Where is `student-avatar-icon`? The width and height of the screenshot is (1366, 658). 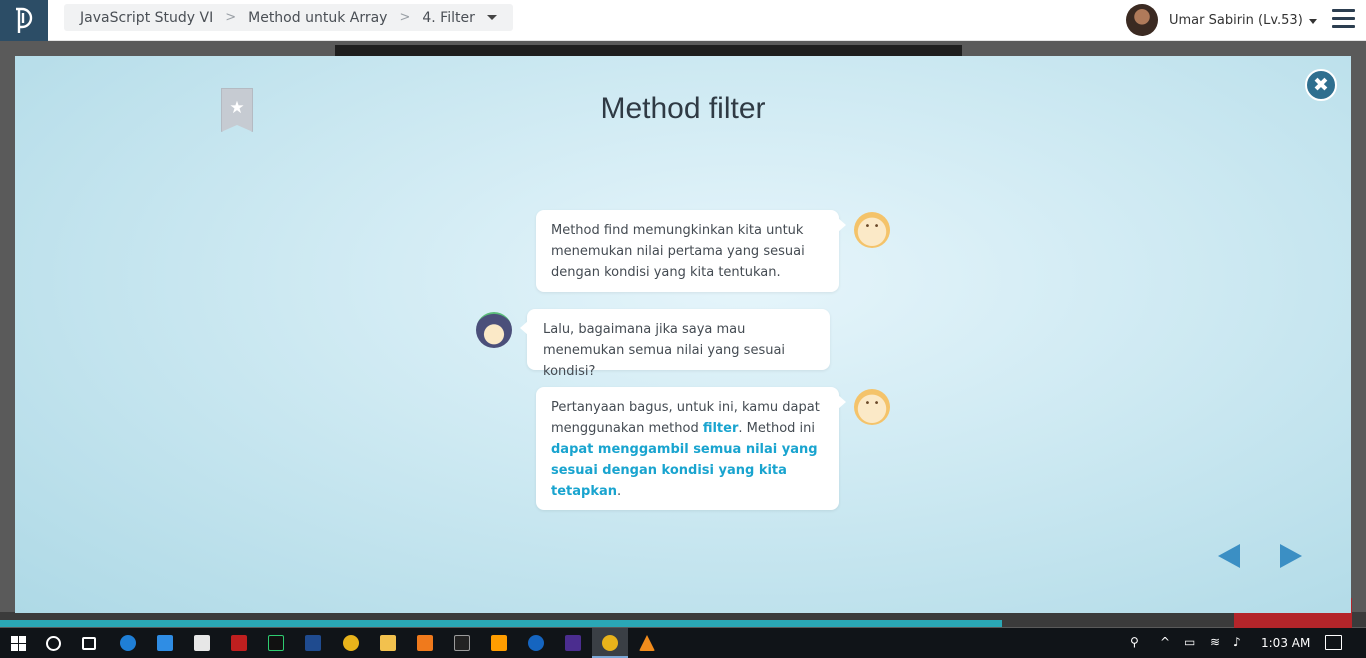
student-avatar-icon is located at coordinates (494, 330).